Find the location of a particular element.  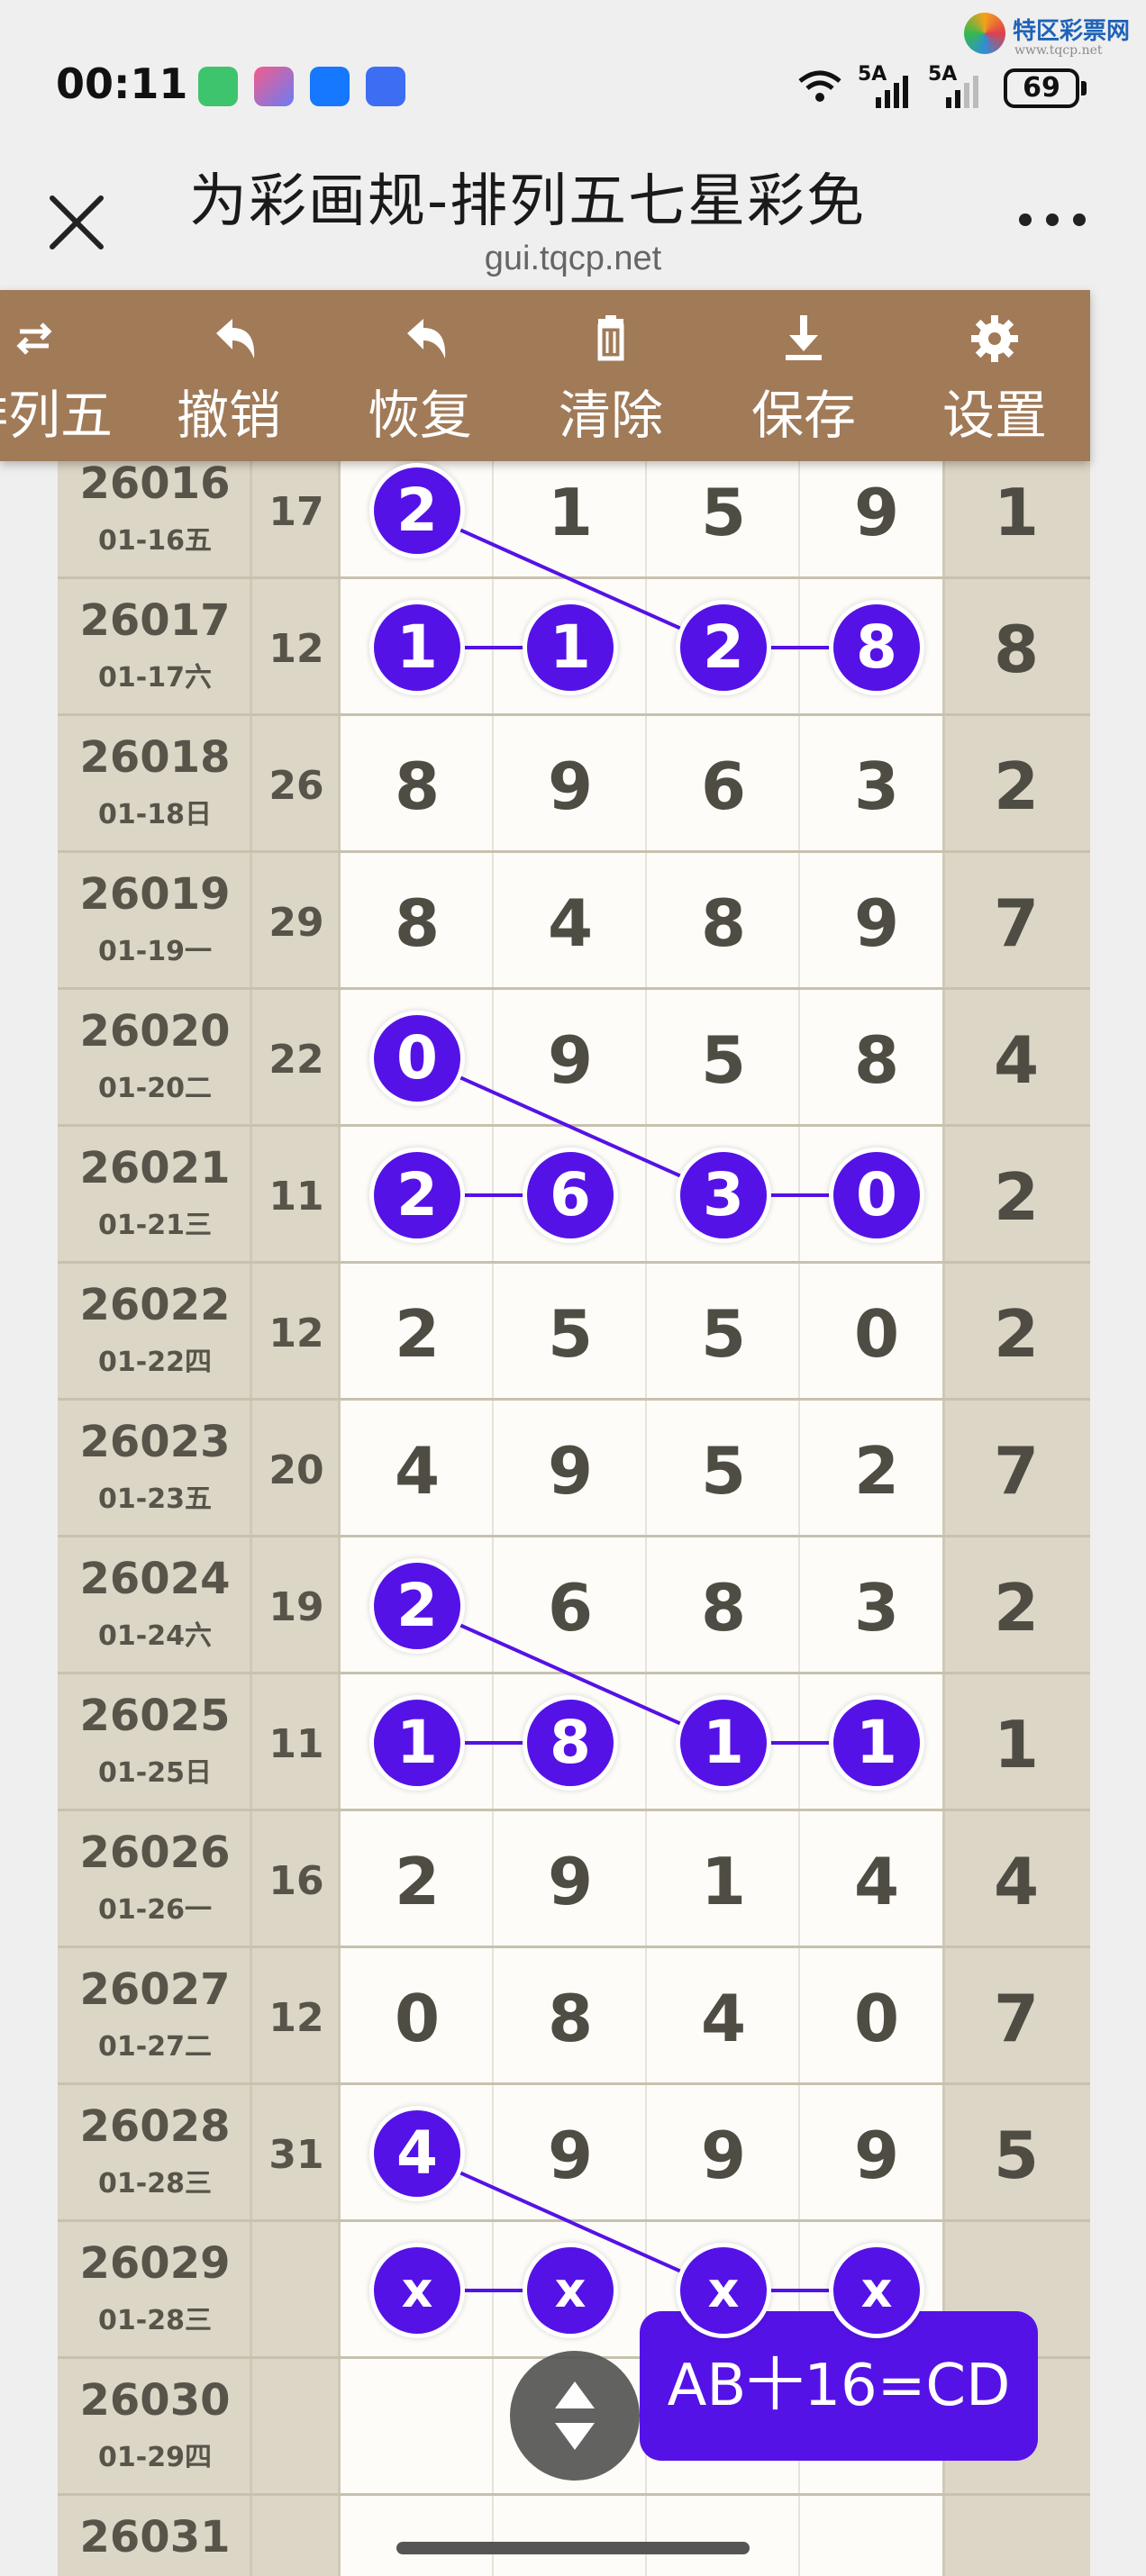

toolbar-label-settings: 设置 is located at coordinates (994, 415).